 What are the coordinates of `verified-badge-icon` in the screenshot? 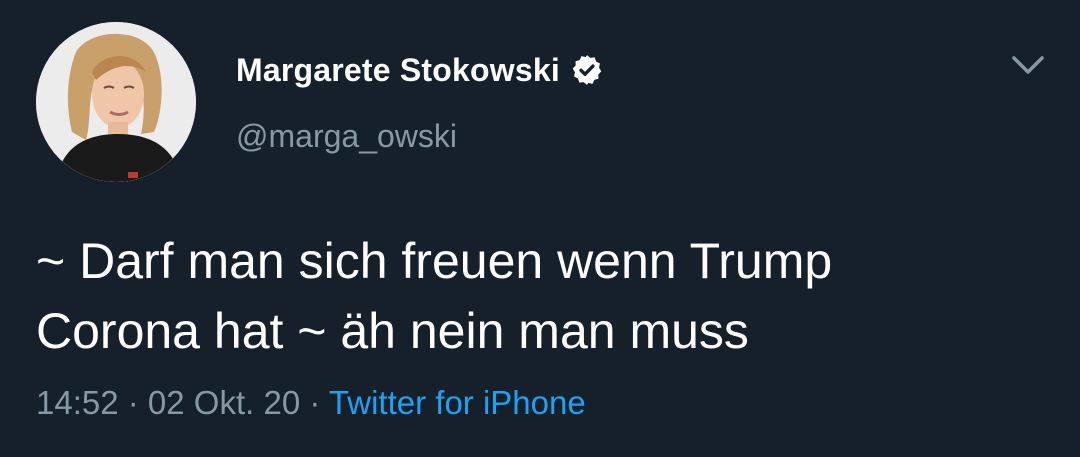 It's located at (587, 70).